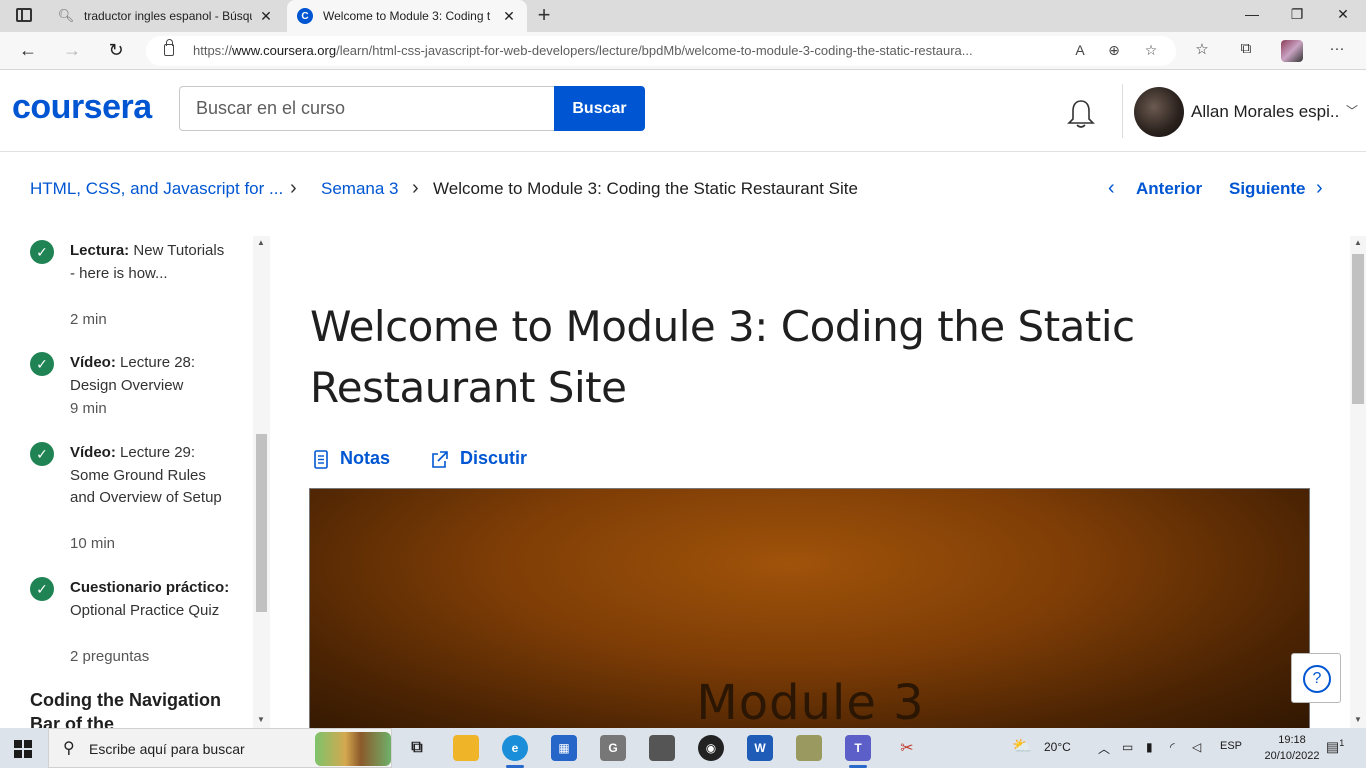 The height and width of the screenshot is (768, 1366). Describe the element at coordinates (1267, 189) in the screenshot. I see `next-link: Siguiente` at that location.